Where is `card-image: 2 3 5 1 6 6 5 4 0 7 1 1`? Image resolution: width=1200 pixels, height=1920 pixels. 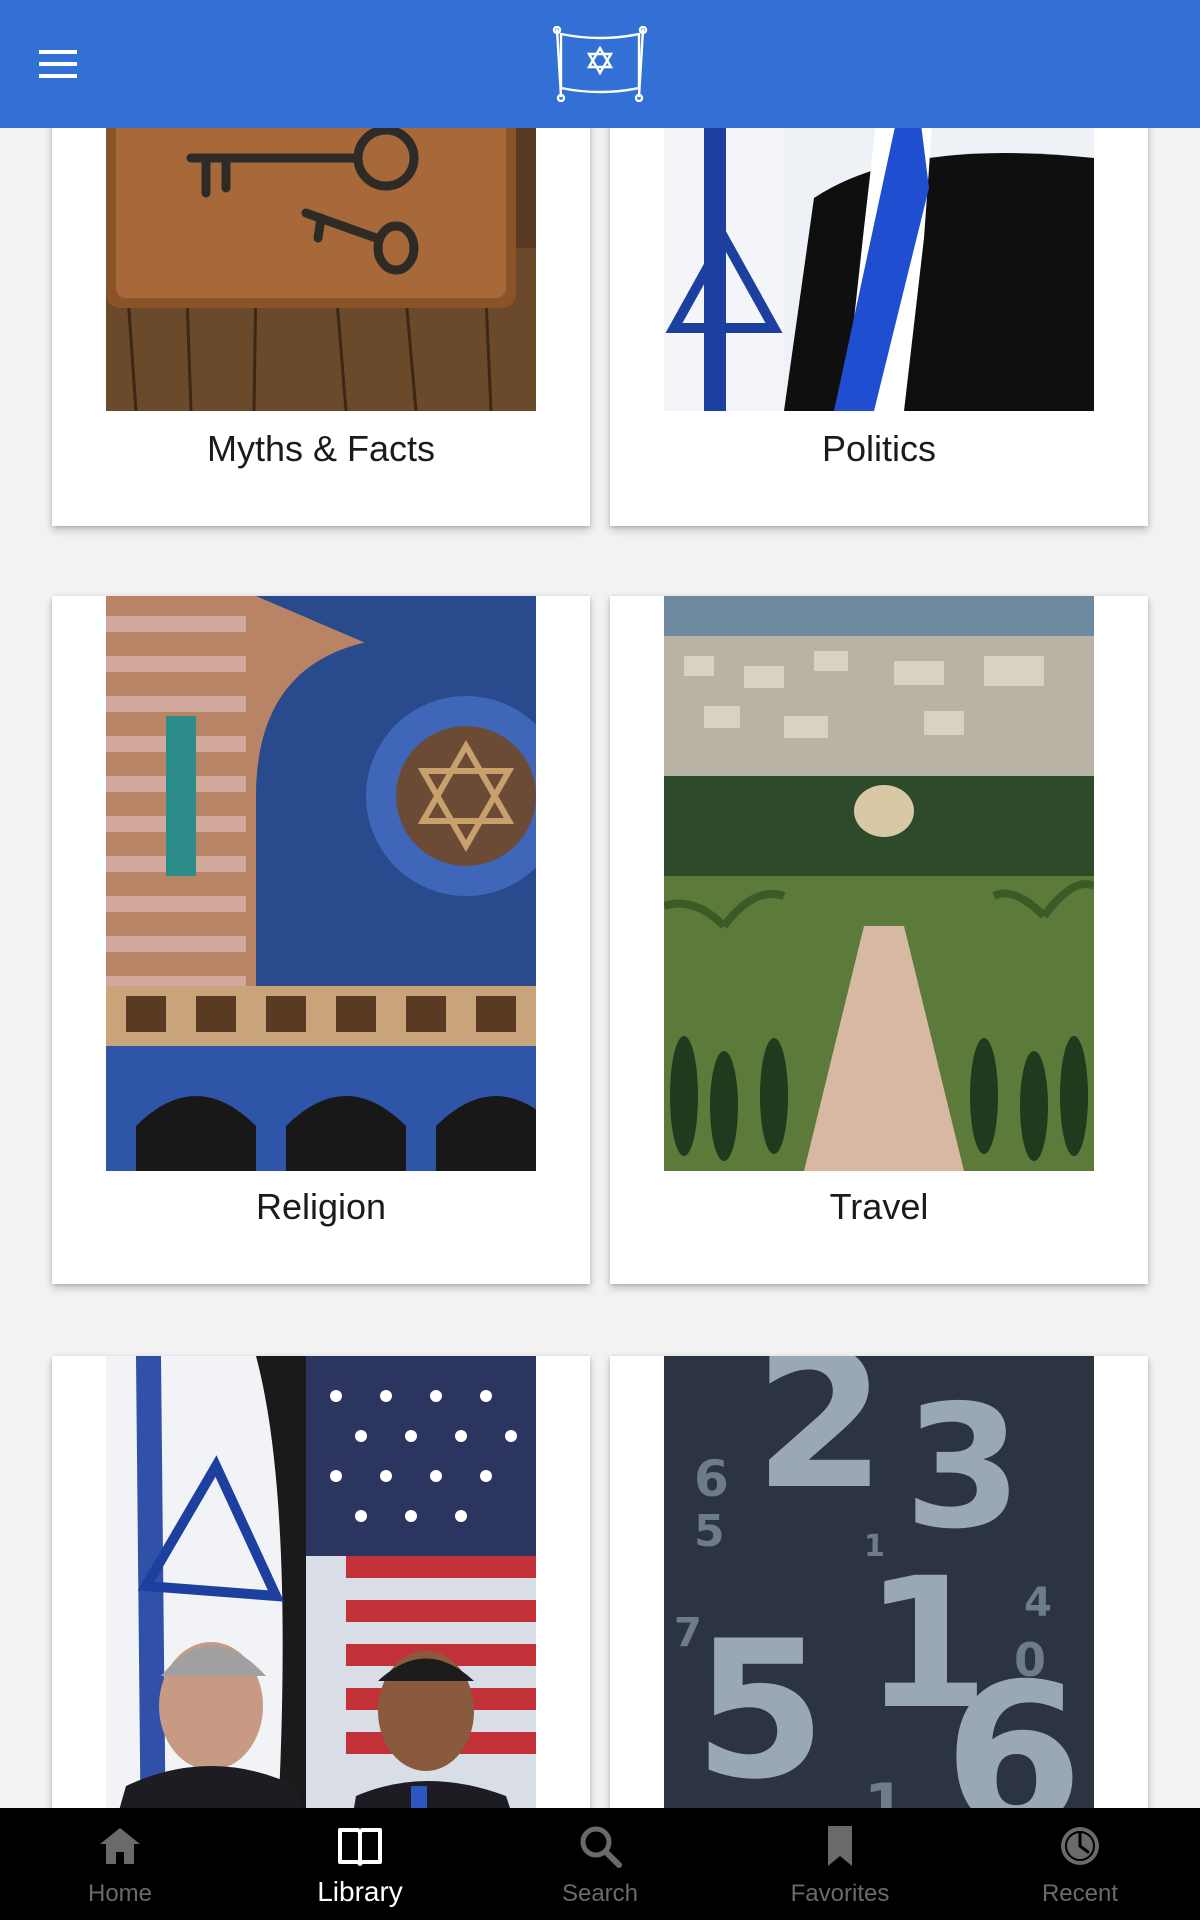
card-image: 2 3 5 1 6 6 5 4 0 7 1 1 is located at coordinates (879, 1582).